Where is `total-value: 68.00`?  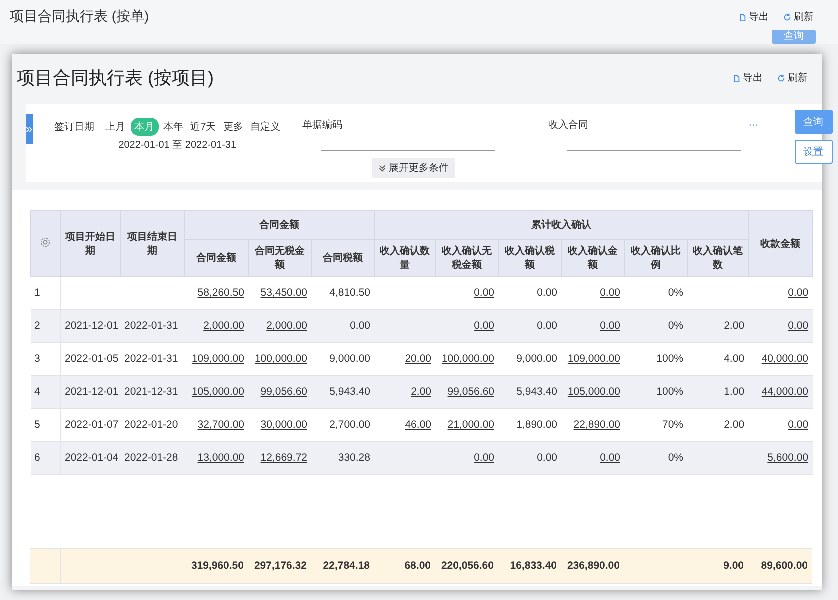 total-value: 68.00 is located at coordinates (417, 566).